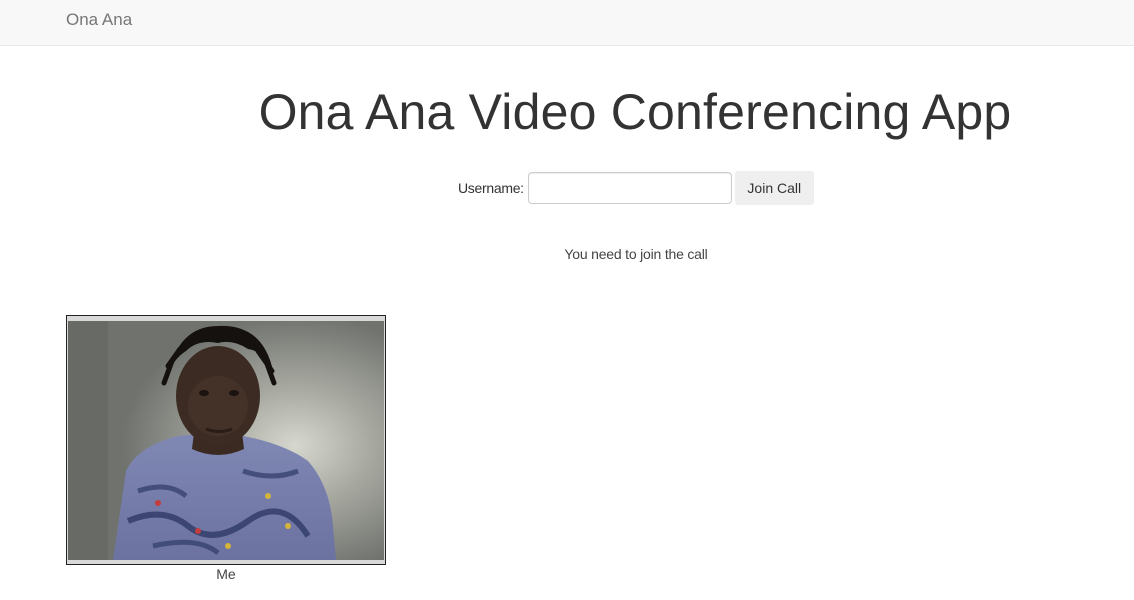 The height and width of the screenshot is (600, 1134). I want to click on brand-link: Ona Ana, so click(99, 20).